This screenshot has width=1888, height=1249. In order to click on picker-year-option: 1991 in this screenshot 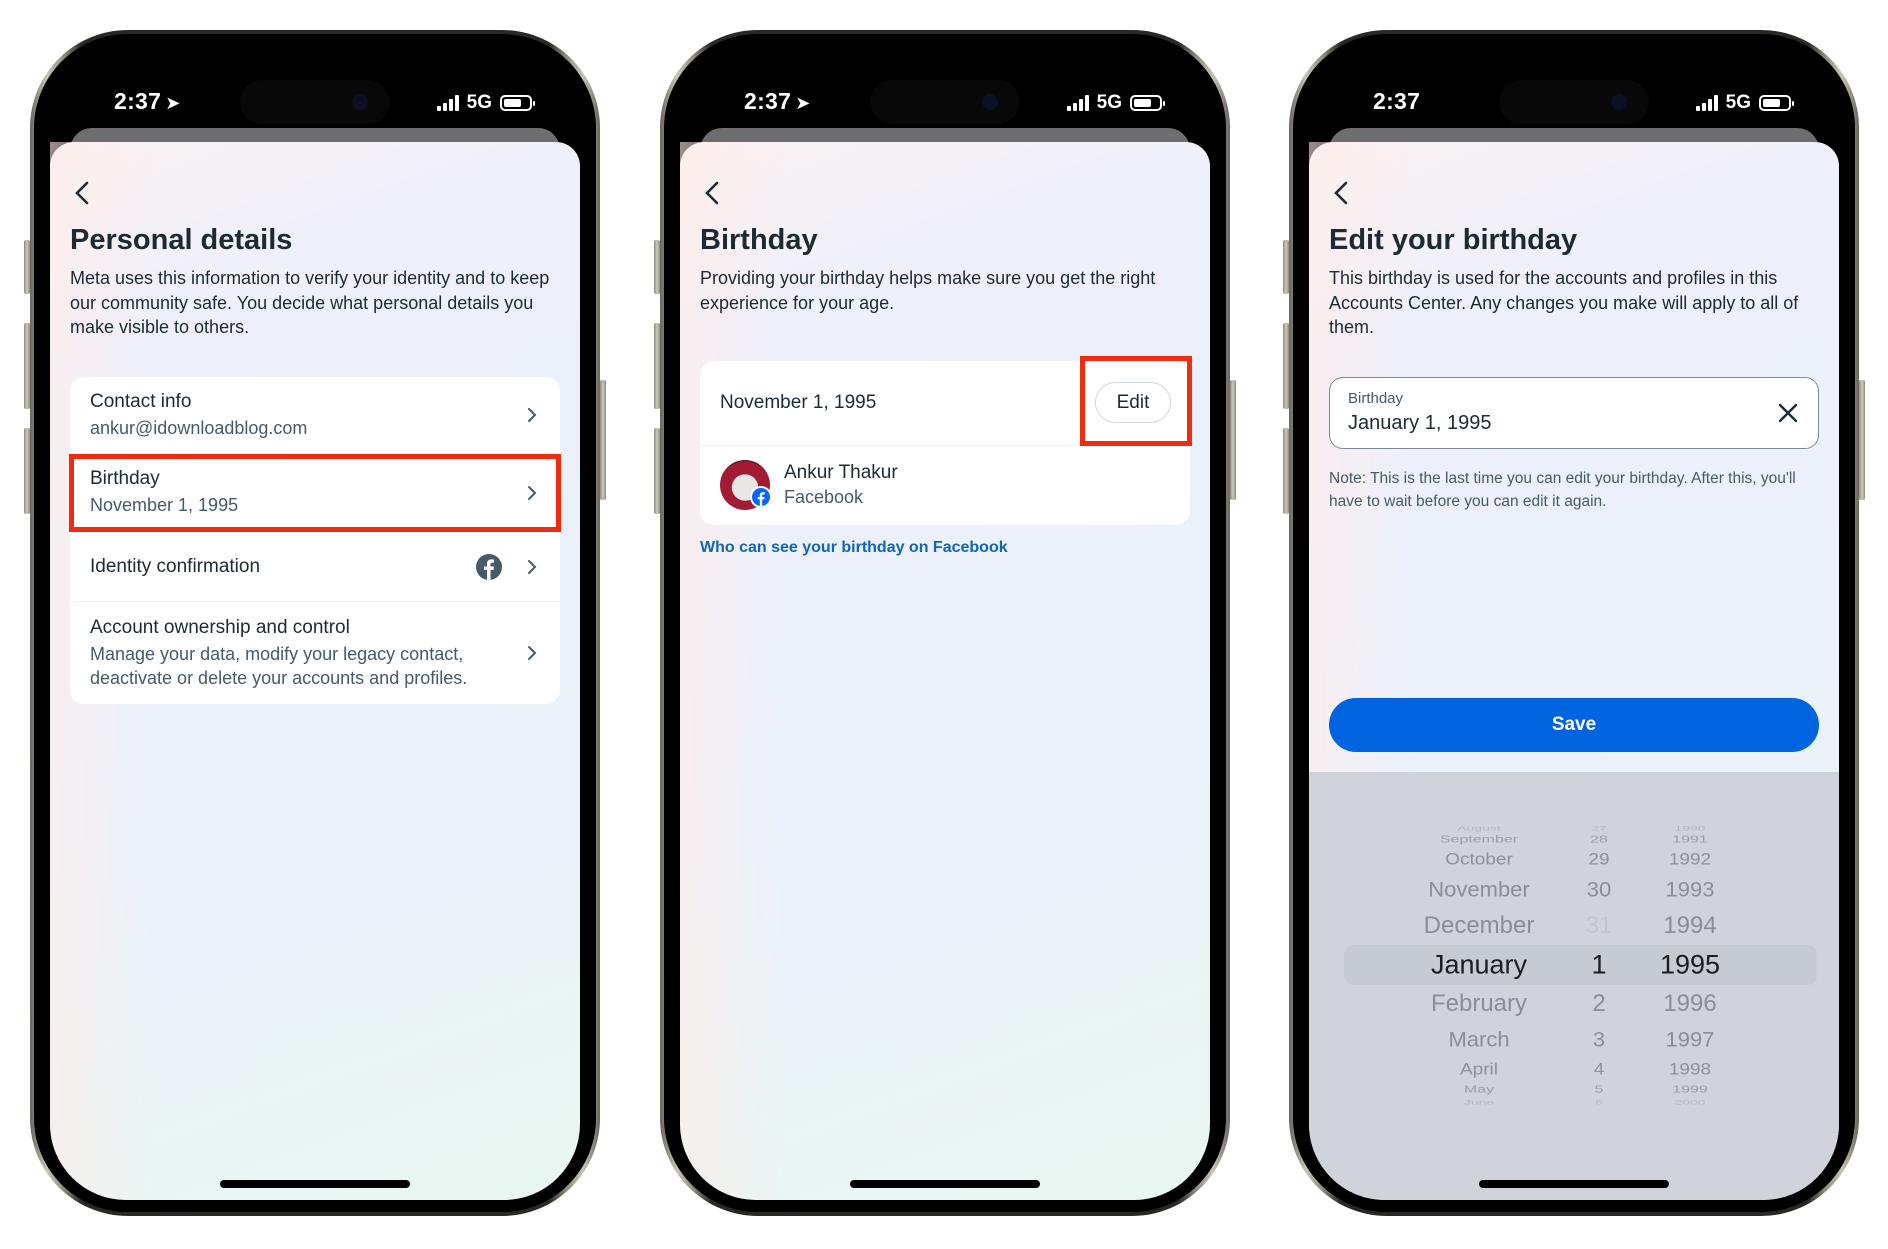, I will do `click(1690, 840)`.